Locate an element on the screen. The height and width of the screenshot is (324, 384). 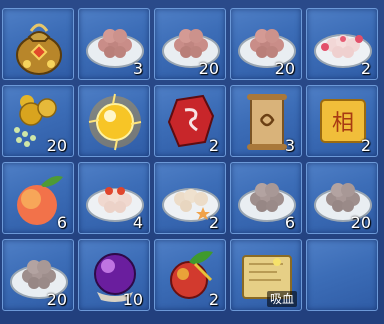
slot-15: 20 is located at coordinates (342, 198).